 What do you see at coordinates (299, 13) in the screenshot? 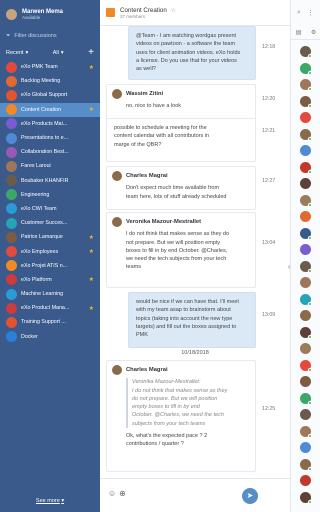
I see `search-icon: ⌕` at bounding box center [299, 13].